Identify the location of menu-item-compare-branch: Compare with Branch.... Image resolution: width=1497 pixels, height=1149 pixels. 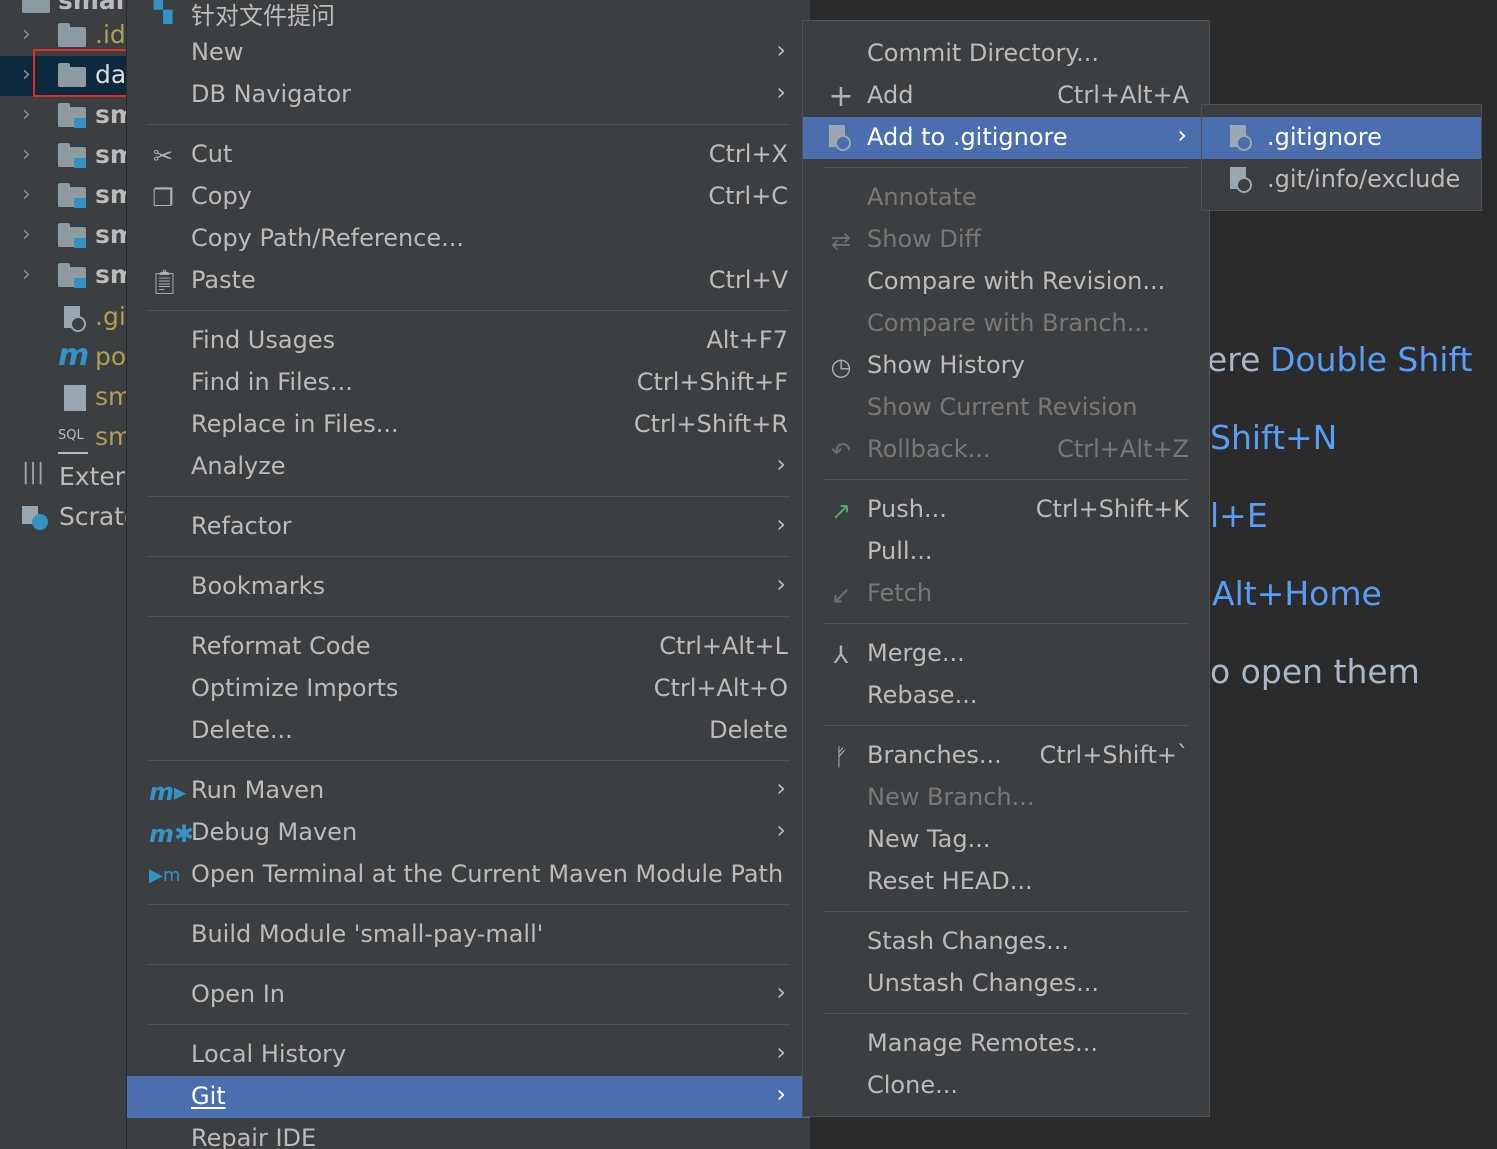
(1006, 324).